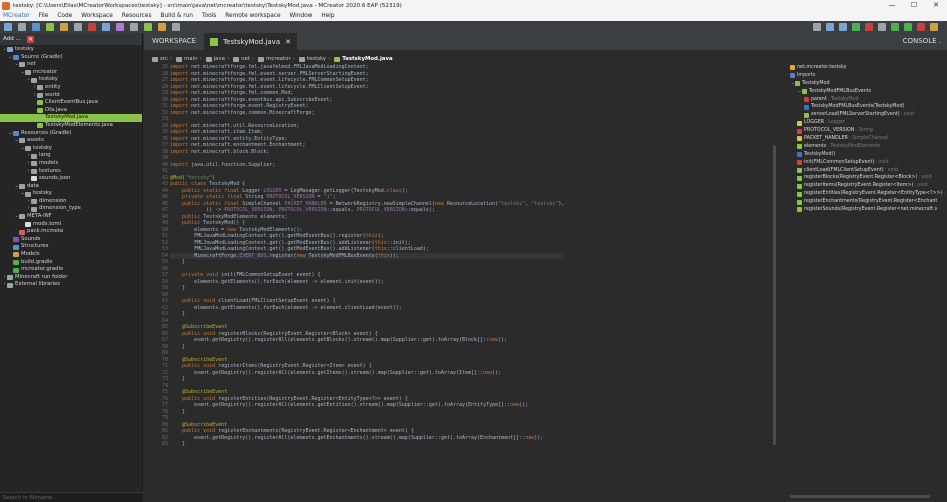 This screenshot has width=947, height=502. What do you see at coordinates (914, 5) in the screenshot?
I see `maximize-button: ☐` at bounding box center [914, 5].